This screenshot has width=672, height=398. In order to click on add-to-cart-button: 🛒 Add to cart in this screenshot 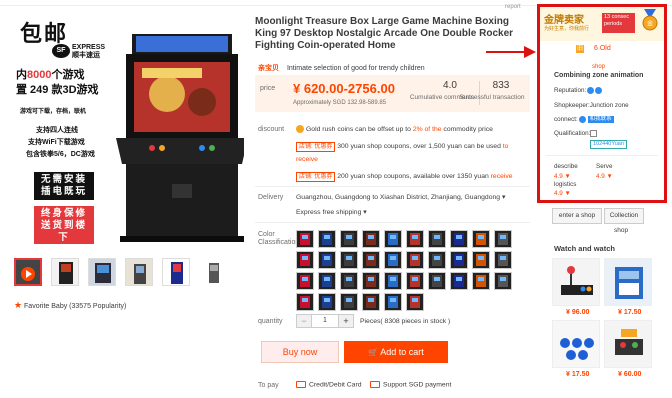, I will do `click(396, 352)`.